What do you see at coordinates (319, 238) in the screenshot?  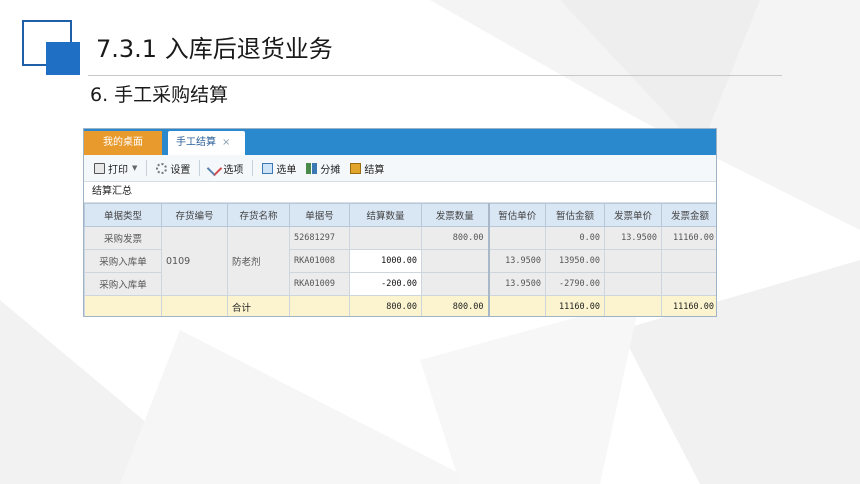 I see `cell-doc-no: 52681297` at bounding box center [319, 238].